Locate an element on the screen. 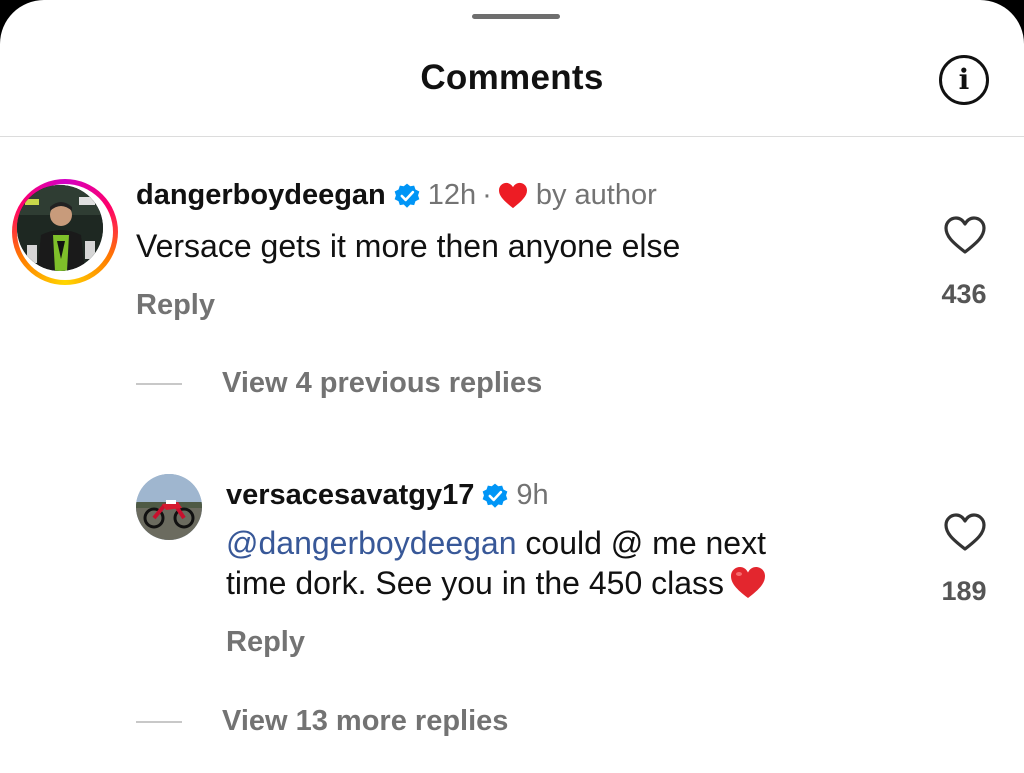  drag-handle is located at coordinates (516, 16).